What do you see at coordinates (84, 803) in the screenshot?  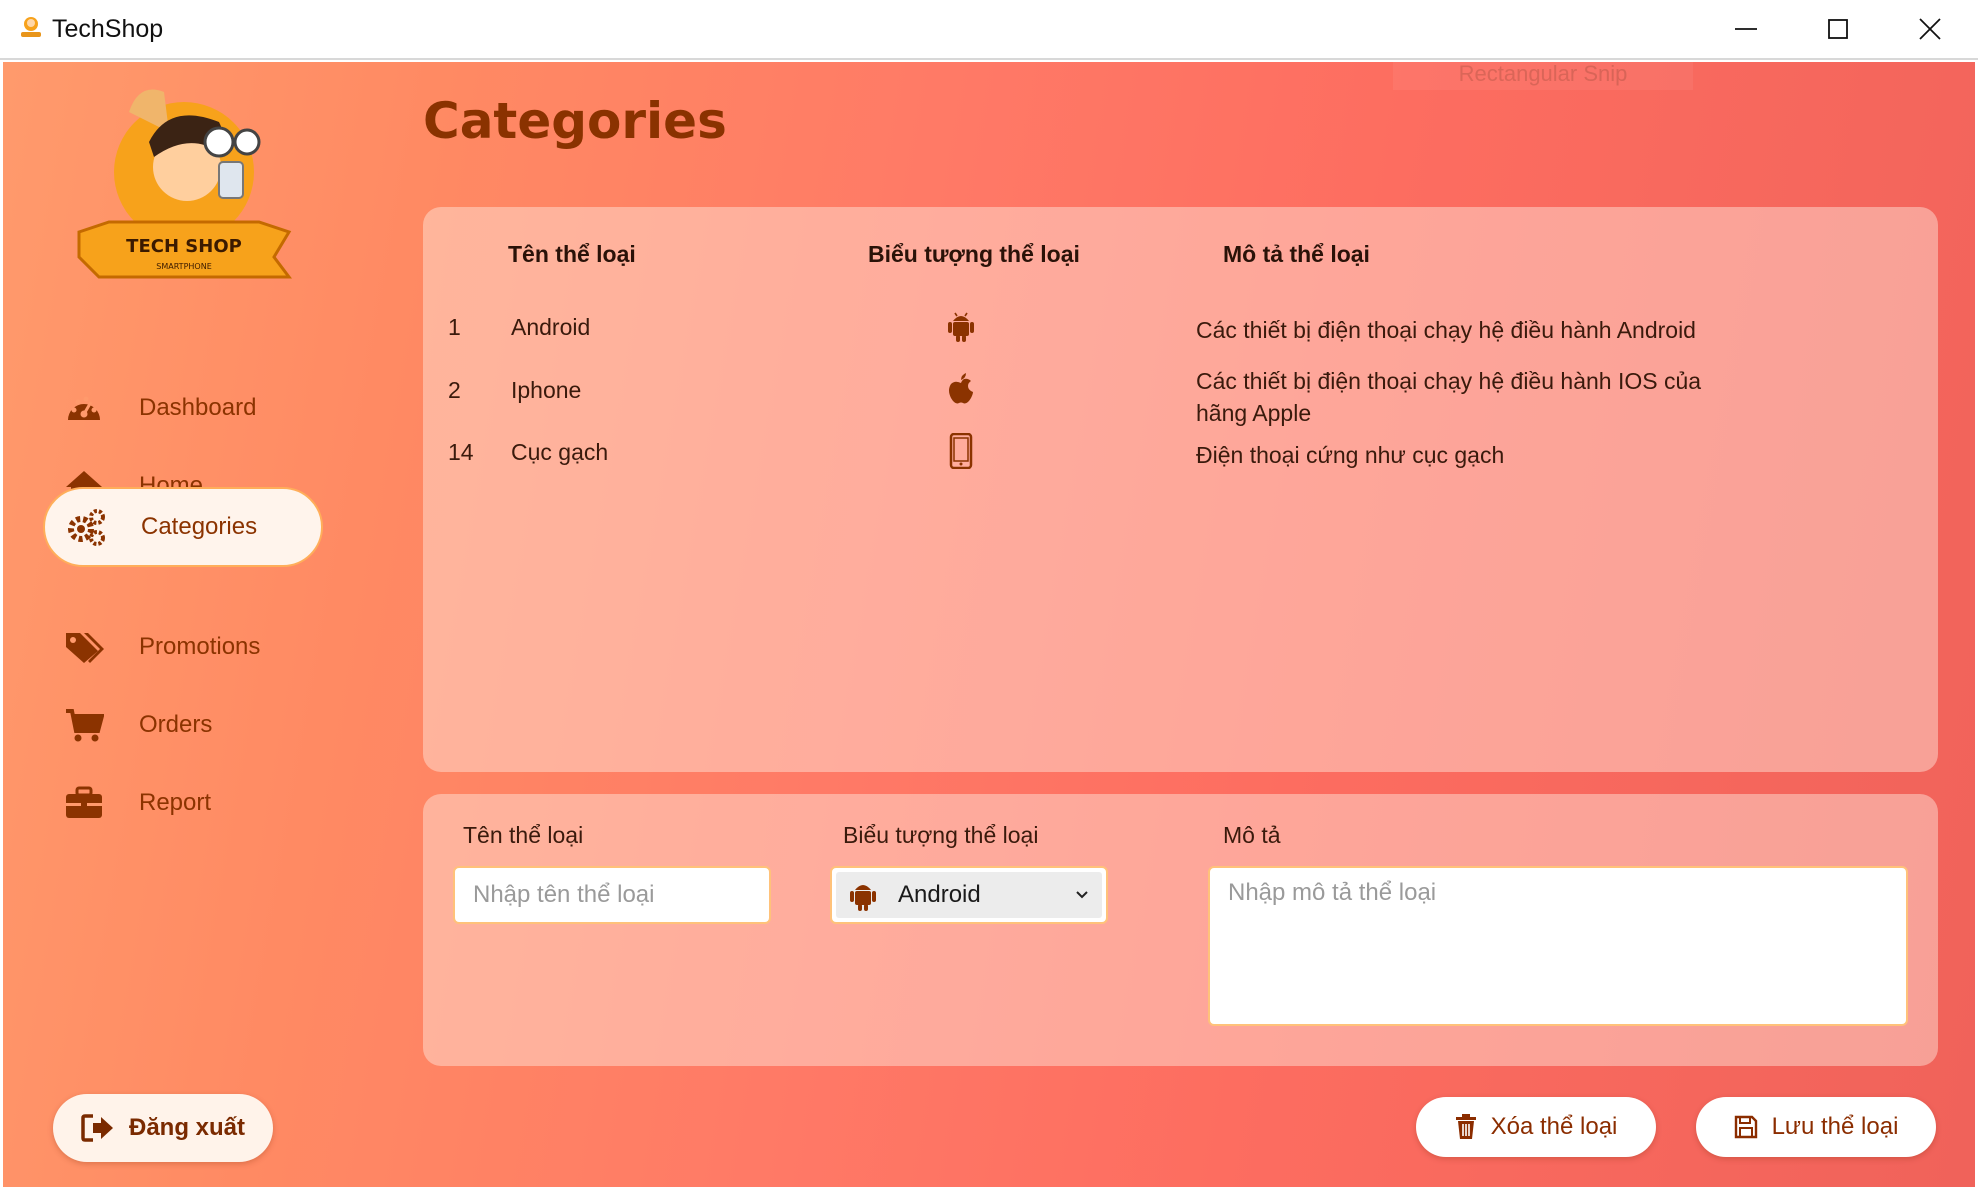 I see `briefcase-icon` at bounding box center [84, 803].